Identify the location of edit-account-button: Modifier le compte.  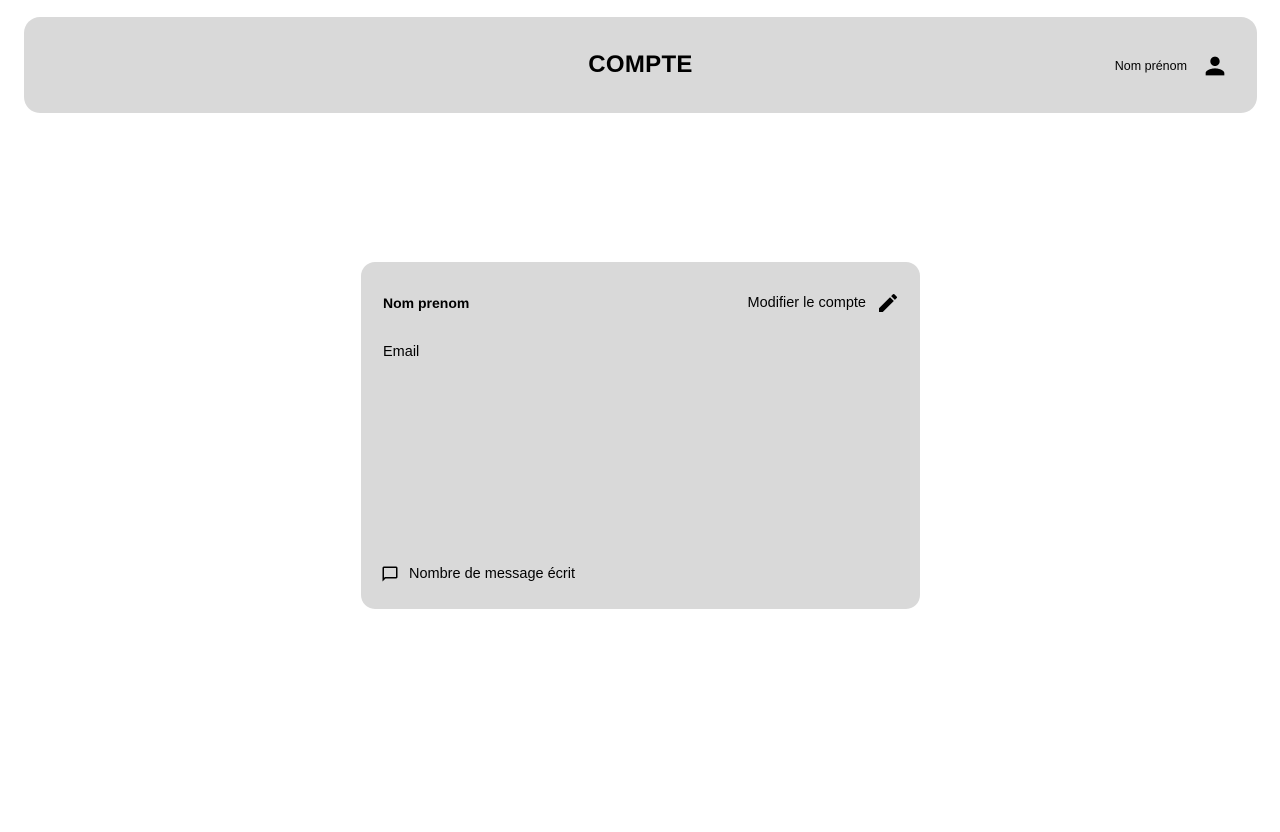
(824, 303).